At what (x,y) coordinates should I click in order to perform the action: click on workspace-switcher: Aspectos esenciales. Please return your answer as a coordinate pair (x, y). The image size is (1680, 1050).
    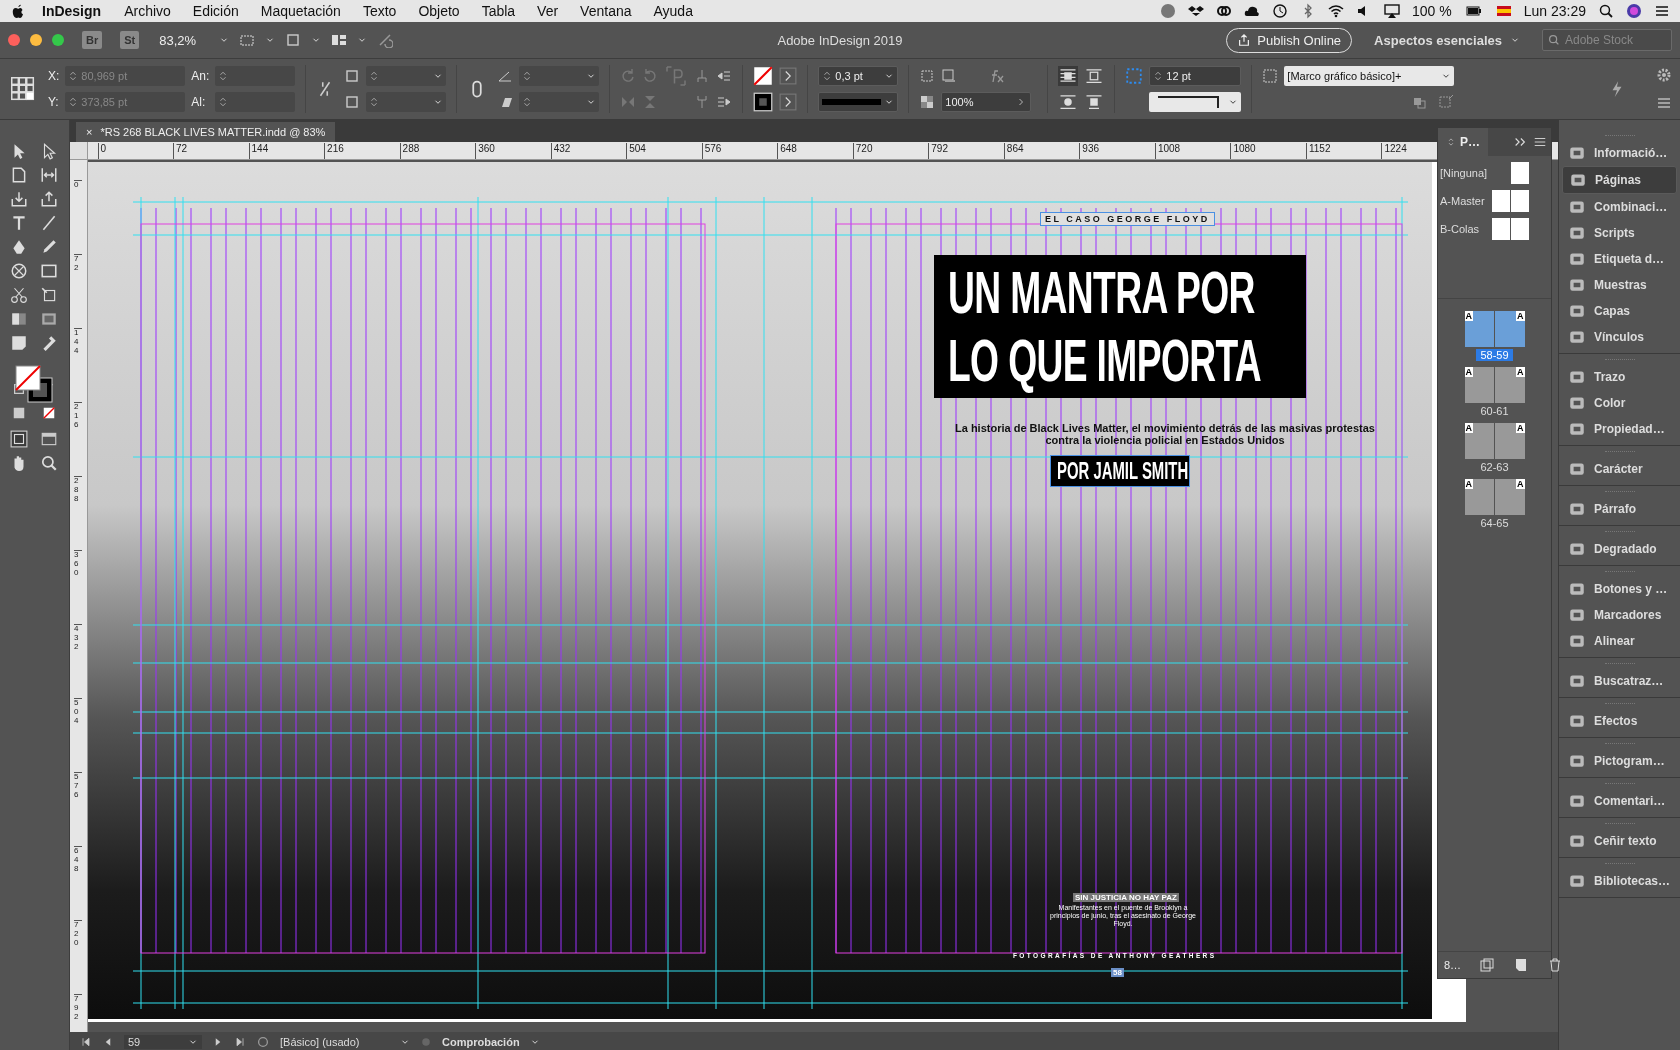
    Looking at the image, I should click on (1447, 40).